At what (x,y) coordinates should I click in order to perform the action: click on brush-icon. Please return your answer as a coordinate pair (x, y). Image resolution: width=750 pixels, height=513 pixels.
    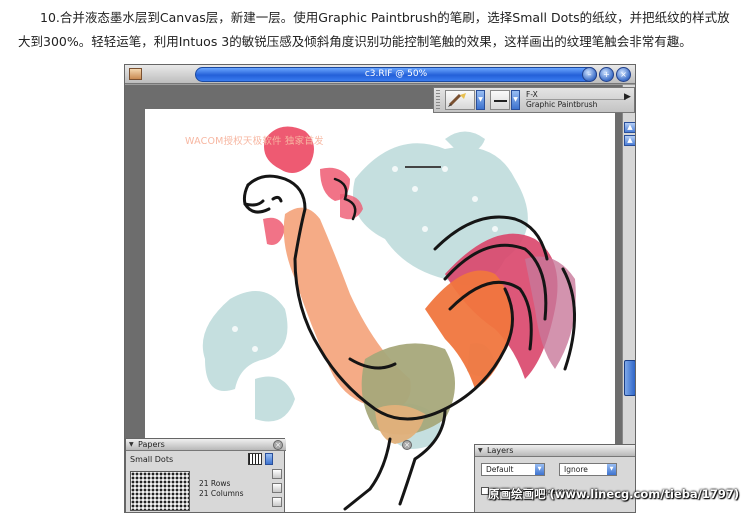
    Looking at the image, I should click on (457, 100).